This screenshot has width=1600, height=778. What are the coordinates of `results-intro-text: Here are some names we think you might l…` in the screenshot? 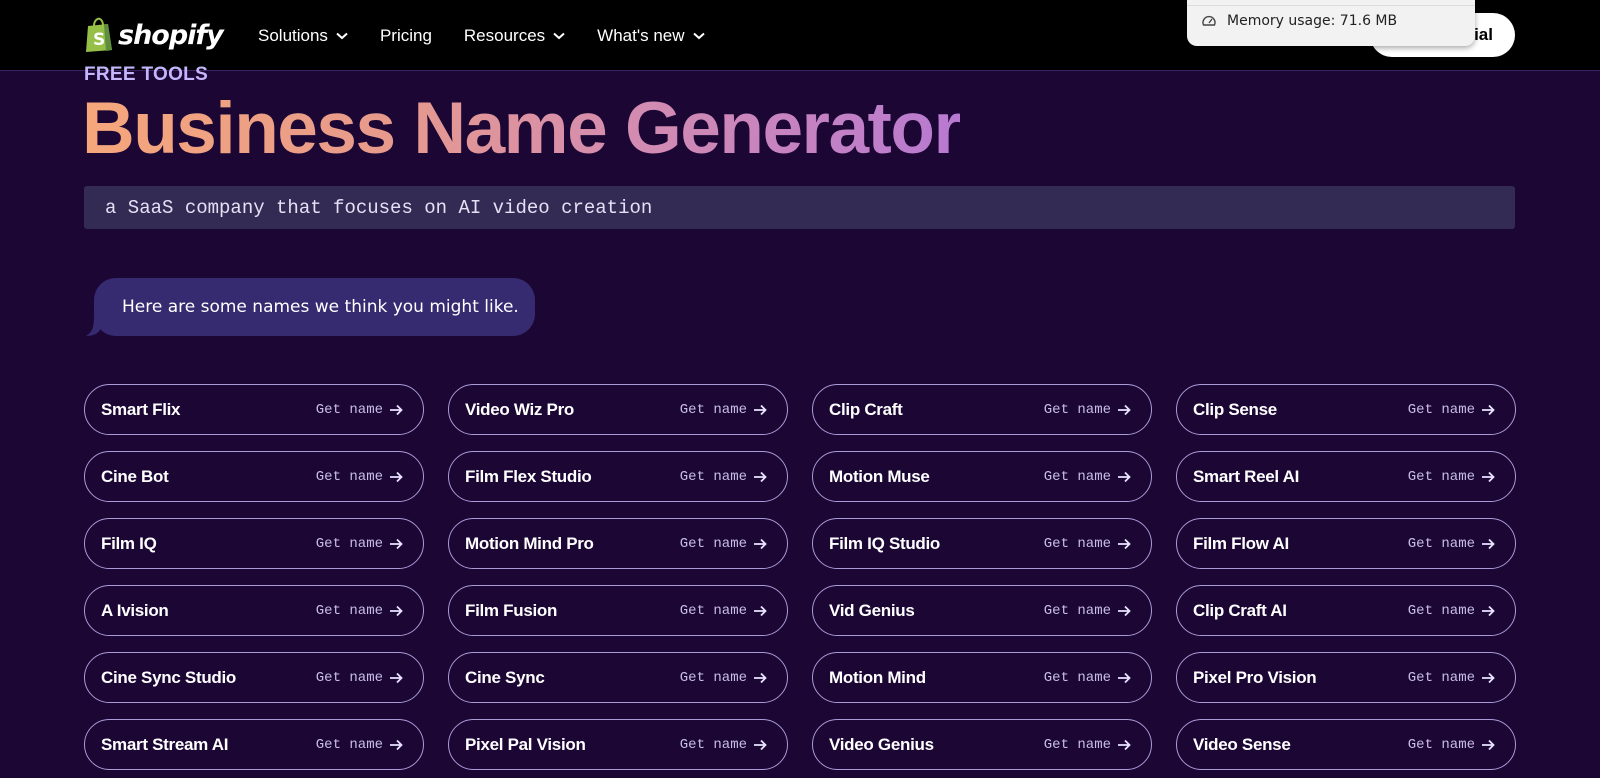 It's located at (320, 307).